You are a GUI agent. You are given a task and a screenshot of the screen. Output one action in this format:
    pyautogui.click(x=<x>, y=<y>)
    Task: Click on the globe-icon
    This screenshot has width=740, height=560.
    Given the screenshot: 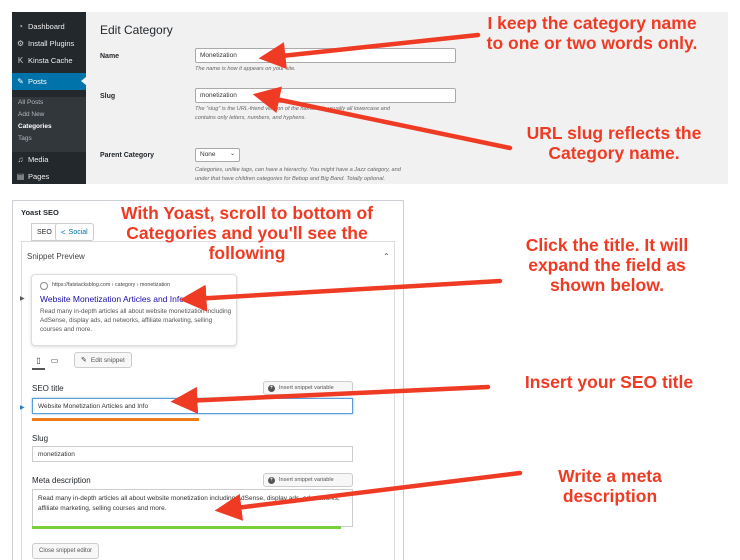 What is the action you would take?
    pyautogui.click(x=44, y=286)
    